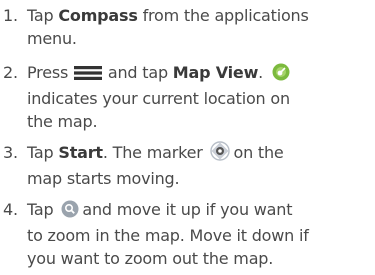  I want to click on current-location-icon, so click(281, 75).